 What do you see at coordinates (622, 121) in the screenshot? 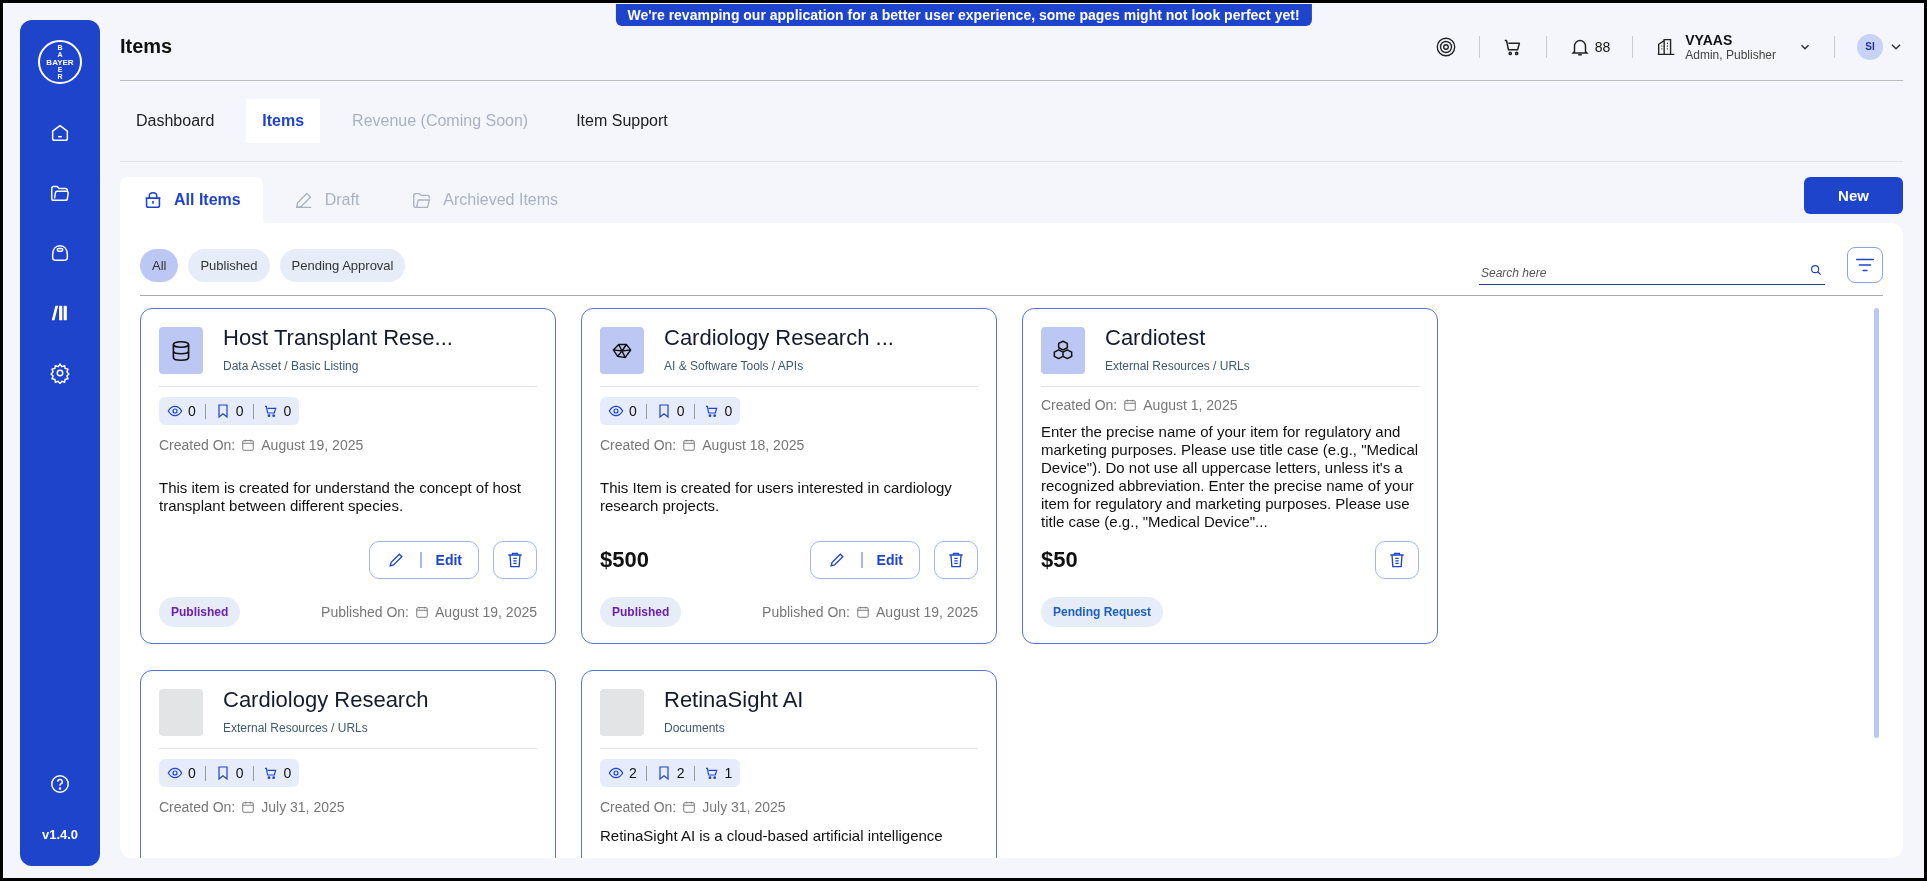
I see `nav-tab: Item Support` at bounding box center [622, 121].